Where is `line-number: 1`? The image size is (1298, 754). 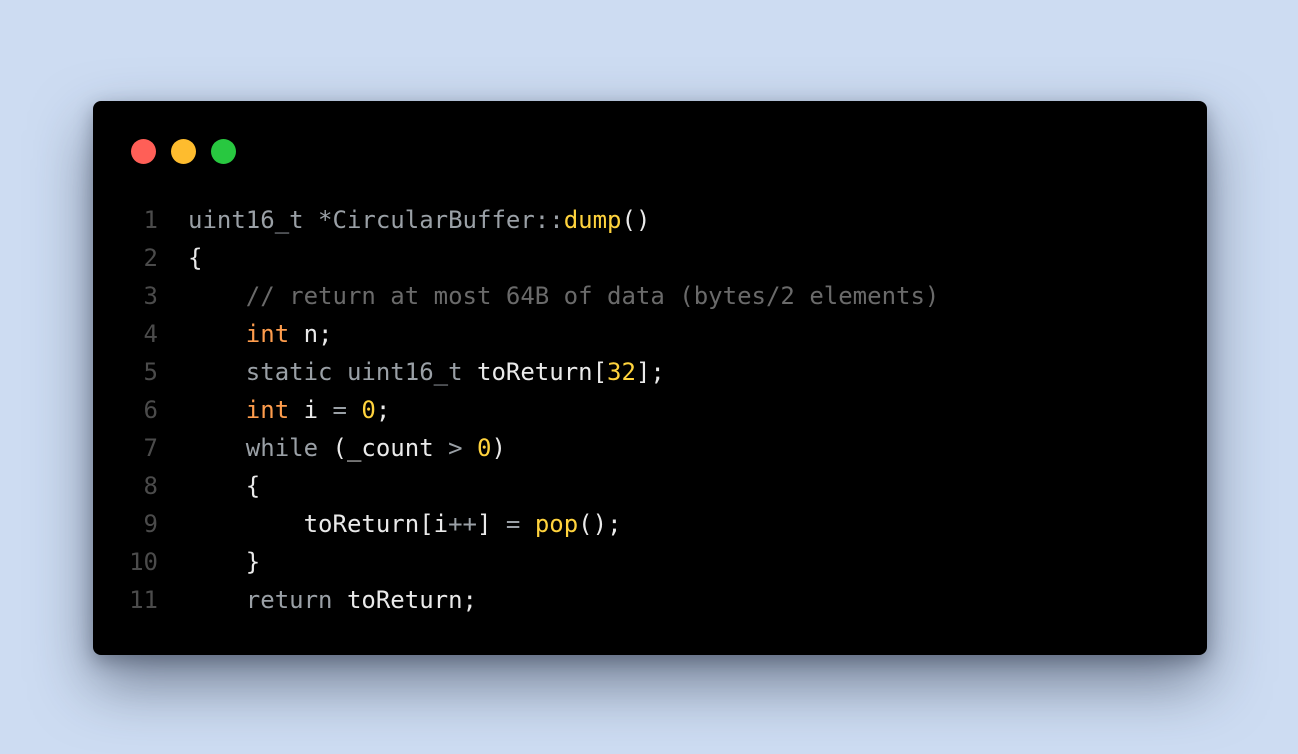
line-number: 1 is located at coordinates (150, 220).